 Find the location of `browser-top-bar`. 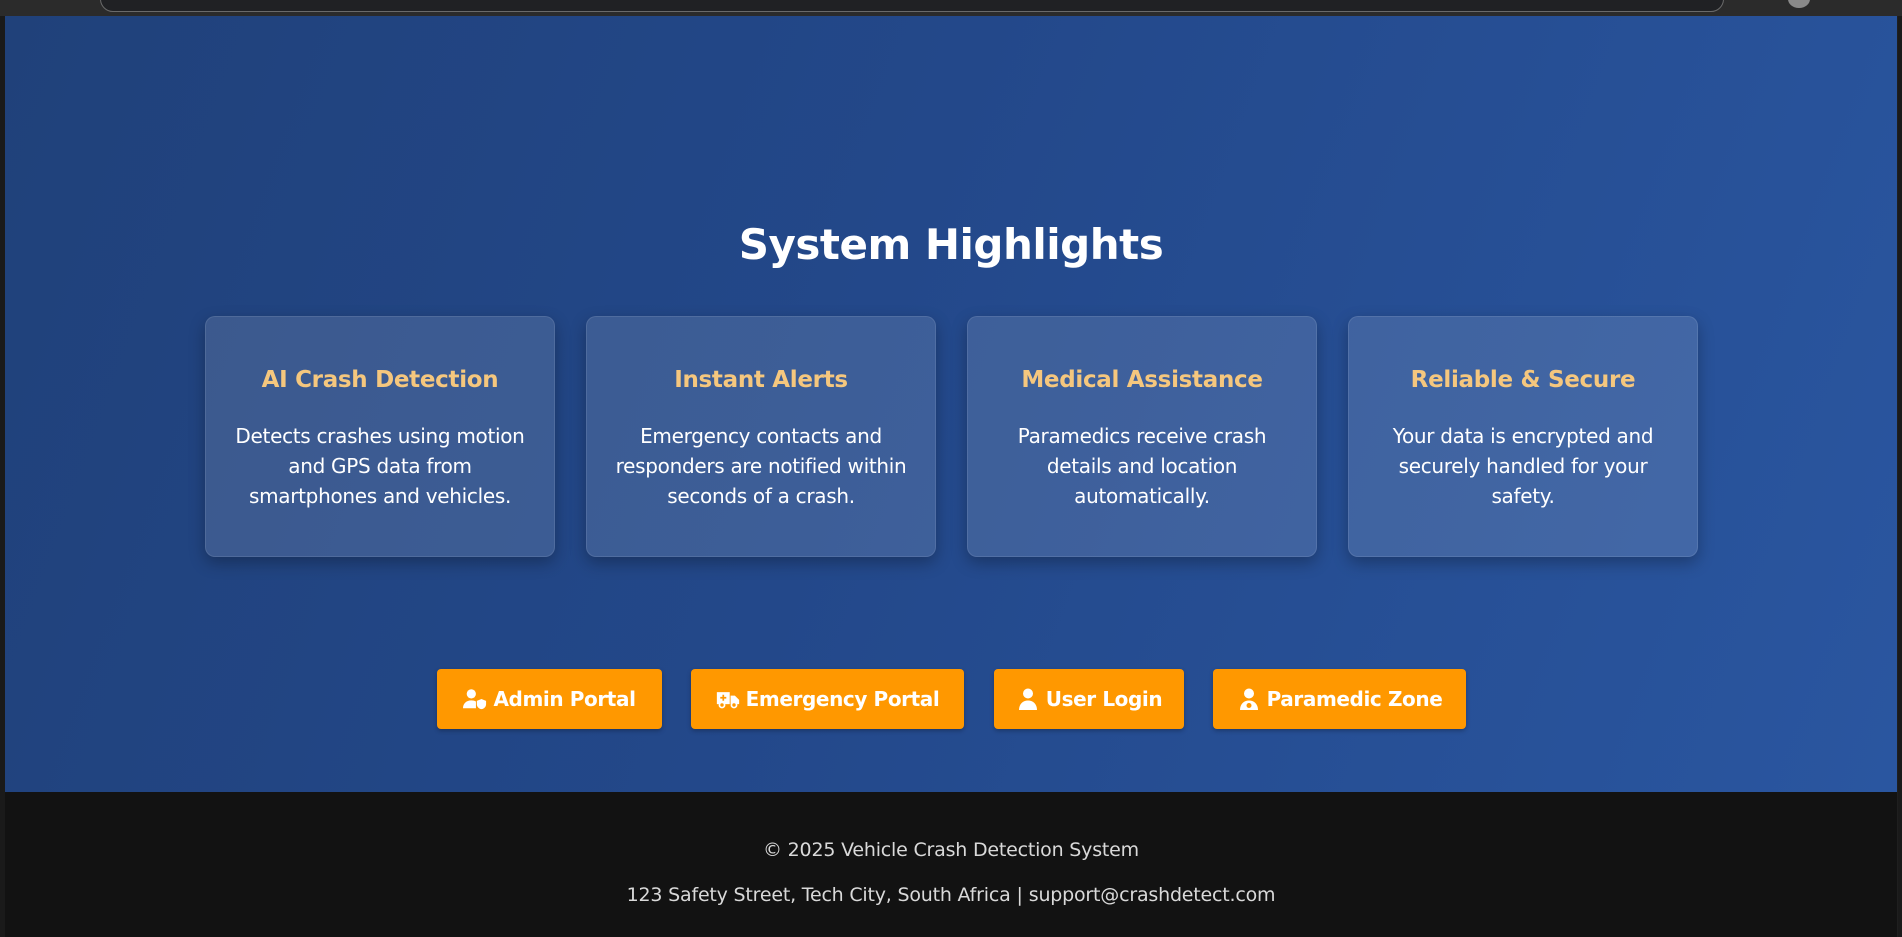

browser-top-bar is located at coordinates (951, 8).